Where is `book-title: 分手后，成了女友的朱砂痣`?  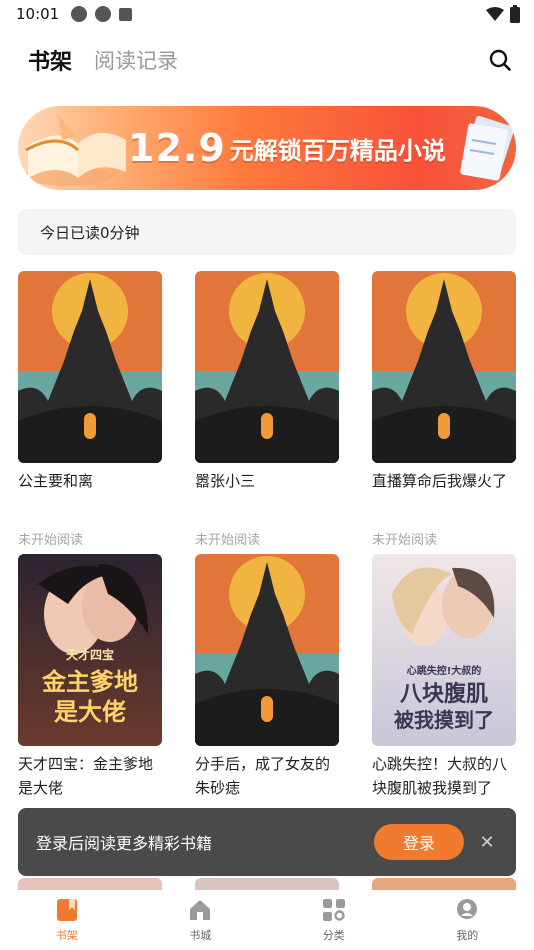 book-title: 分手后，成了女友的朱砂痣 is located at coordinates (263, 776).